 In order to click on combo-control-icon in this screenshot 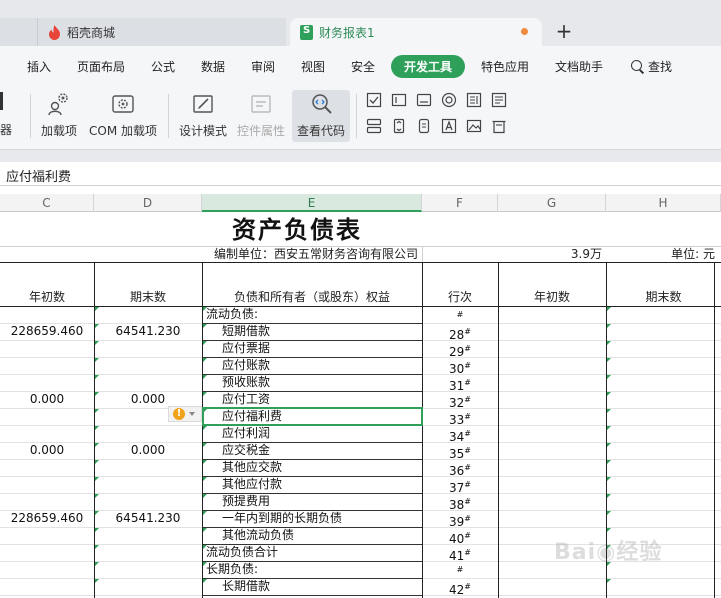, I will do `click(499, 100)`.